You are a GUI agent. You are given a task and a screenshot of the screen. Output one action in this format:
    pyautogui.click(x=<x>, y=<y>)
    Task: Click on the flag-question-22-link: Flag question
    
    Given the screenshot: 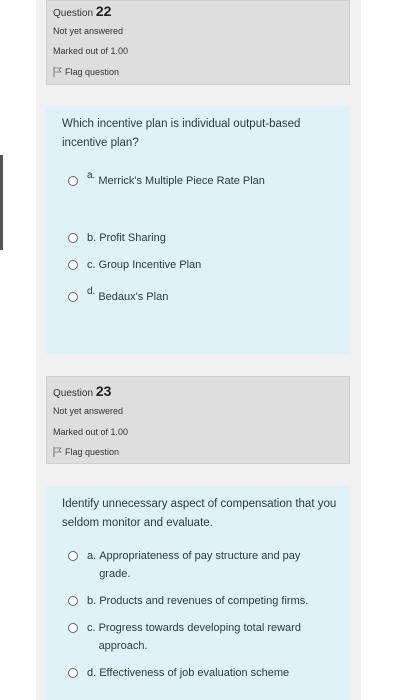 What is the action you would take?
    pyautogui.click(x=86, y=72)
    